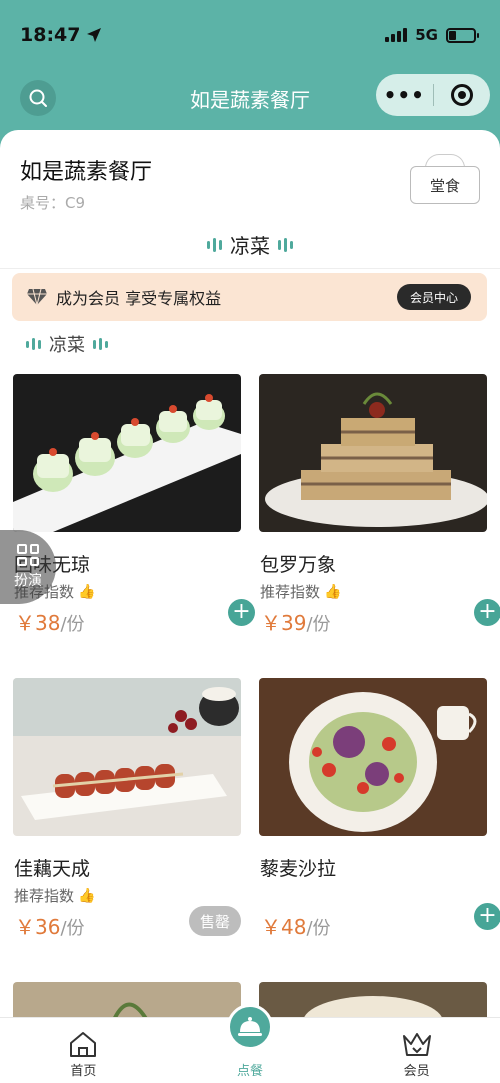 The width and height of the screenshot is (500, 1083). Describe the element at coordinates (94, 35) in the screenshot. I see `location-arrow-icon` at that location.